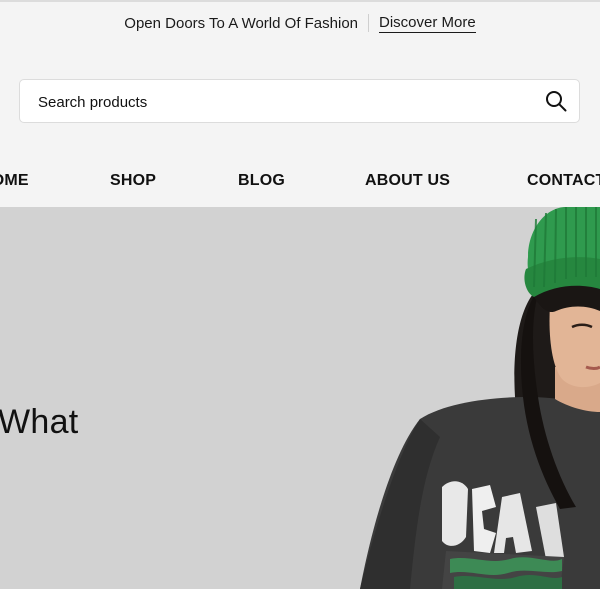  What do you see at coordinates (39, 422) in the screenshot?
I see `hero-heading: What` at bounding box center [39, 422].